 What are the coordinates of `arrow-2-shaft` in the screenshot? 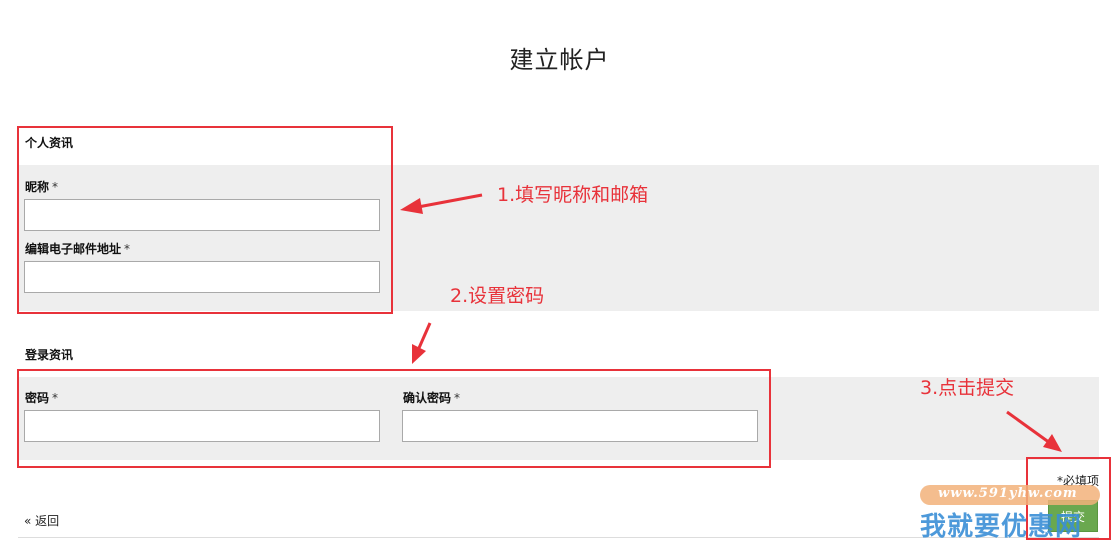 It's located at (424, 335).